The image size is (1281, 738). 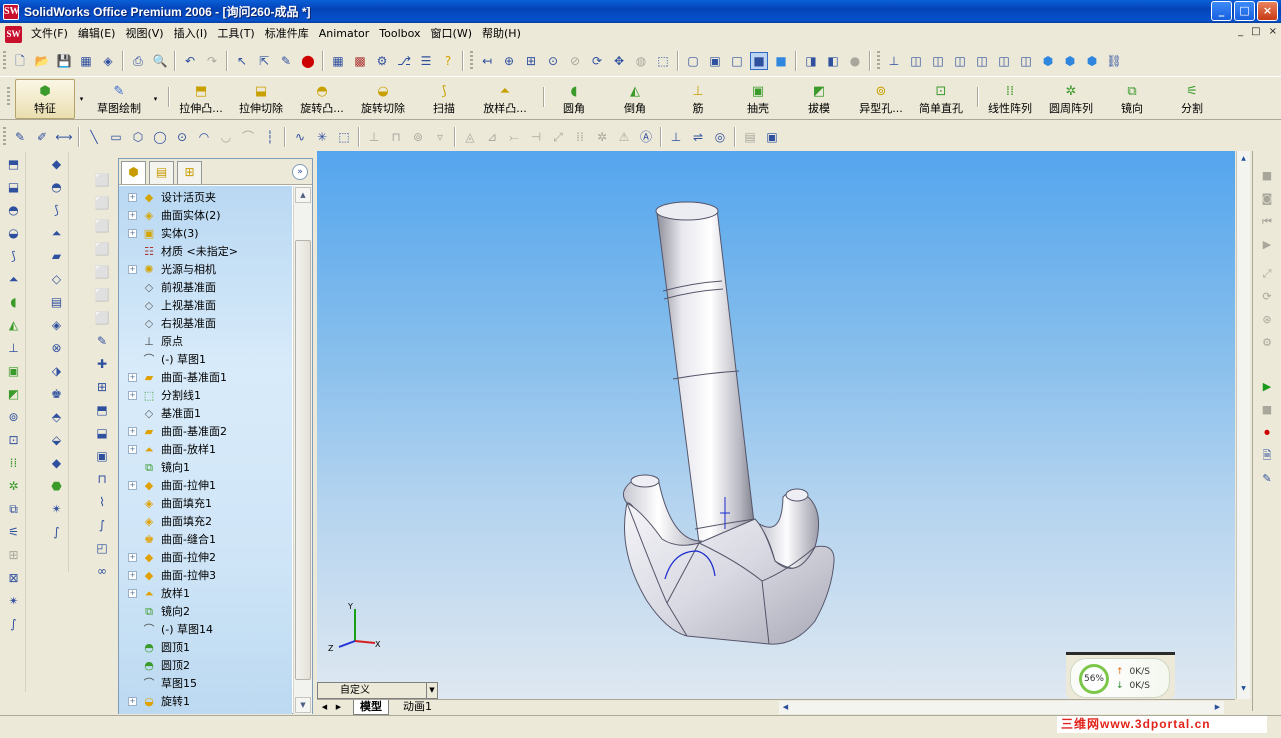 I want to click on menu-file: 文件(F), so click(x=49, y=34).